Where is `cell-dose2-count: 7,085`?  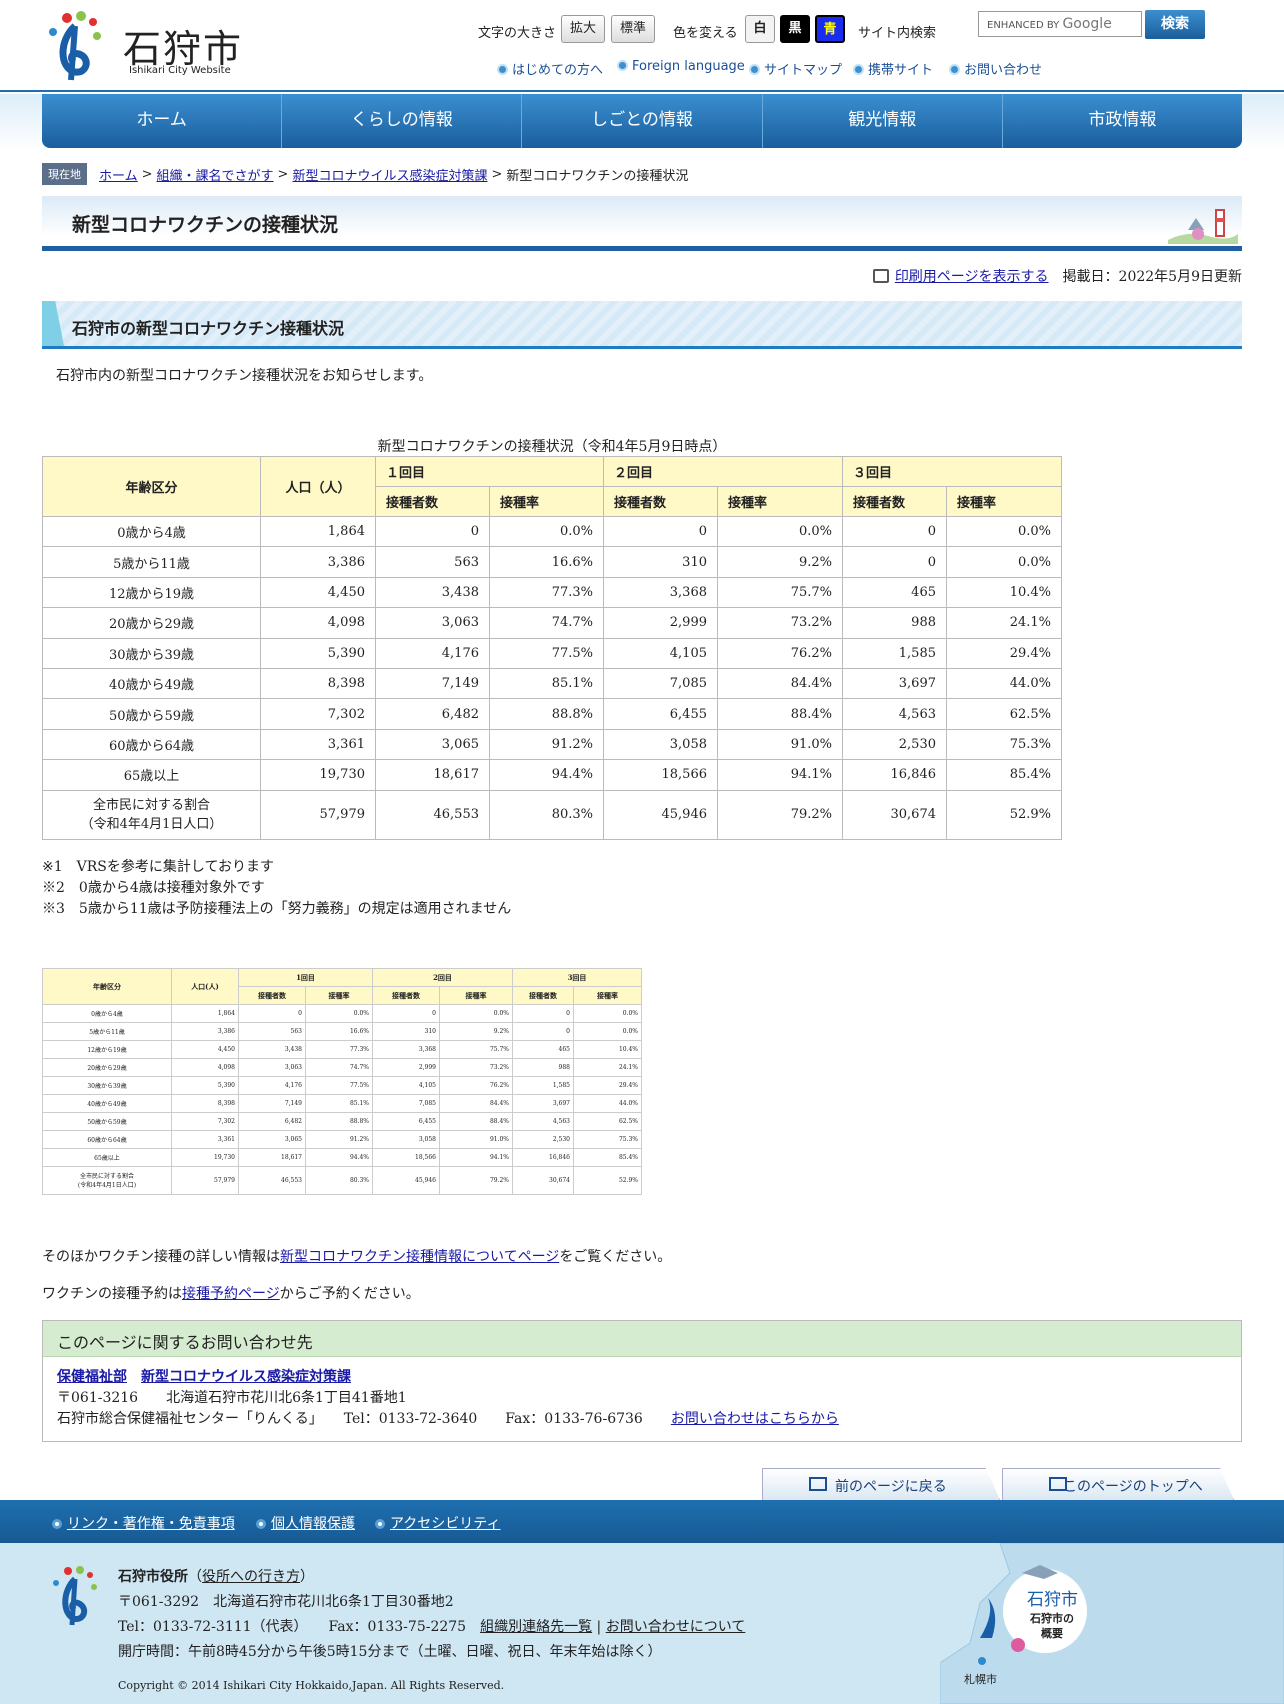 cell-dose2-count: 7,085 is located at coordinates (660, 683).